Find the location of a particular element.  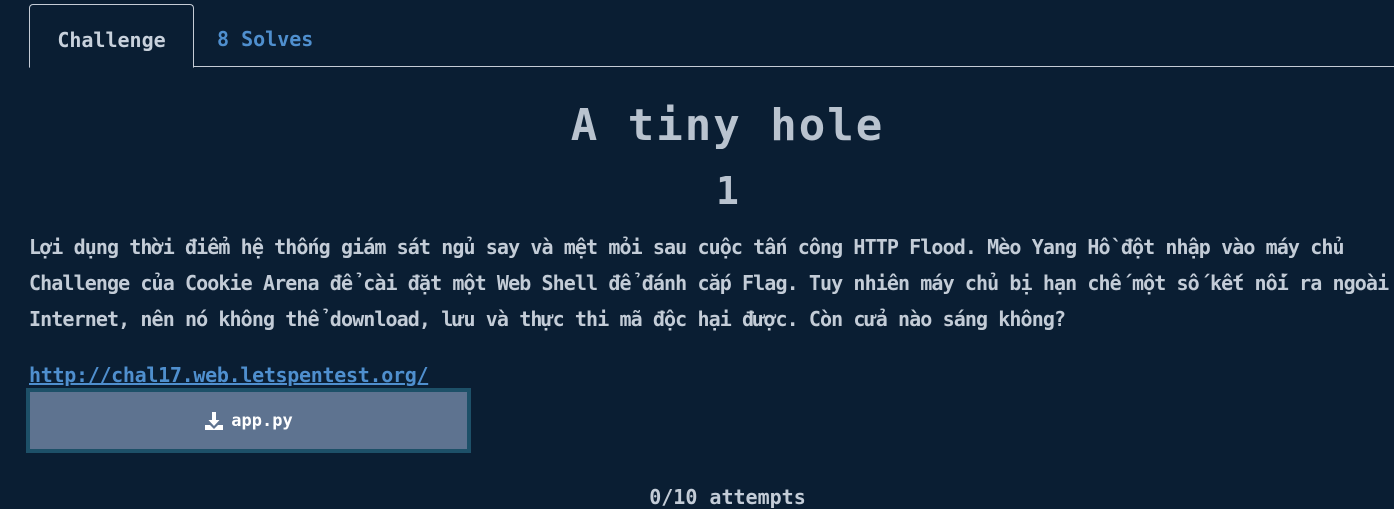

download-file-button: app.py is located at coordinates (248, 420).